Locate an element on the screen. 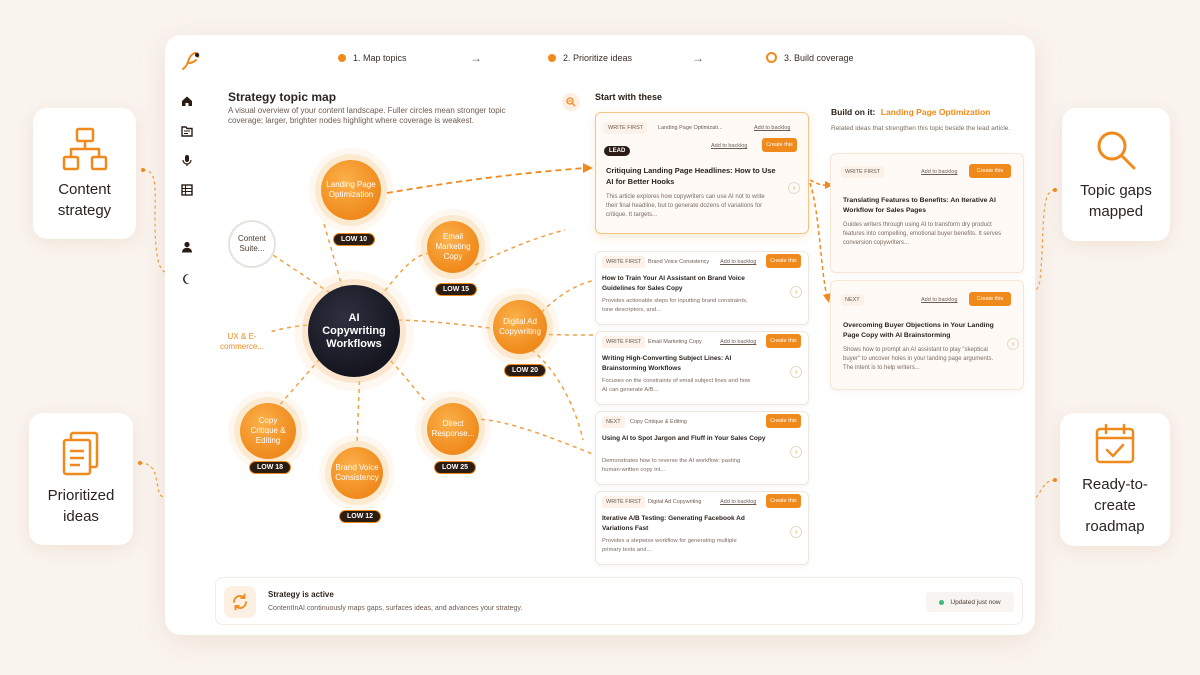  map-node-email-marketing: Email Marketing Copy is located at coordinates (453, 247).